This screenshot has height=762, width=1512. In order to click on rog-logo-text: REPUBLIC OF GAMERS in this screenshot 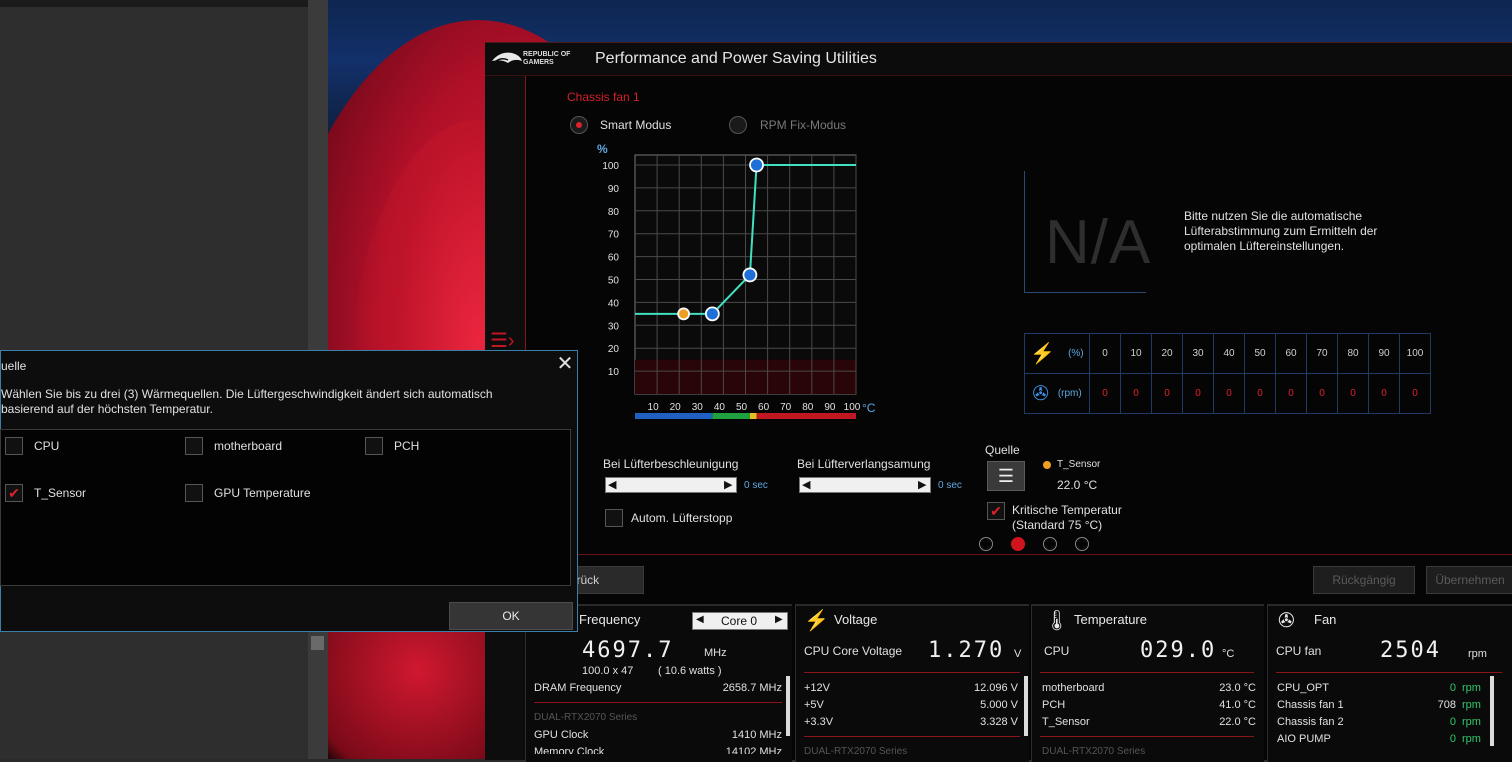, I will do `click(547, 58)`.